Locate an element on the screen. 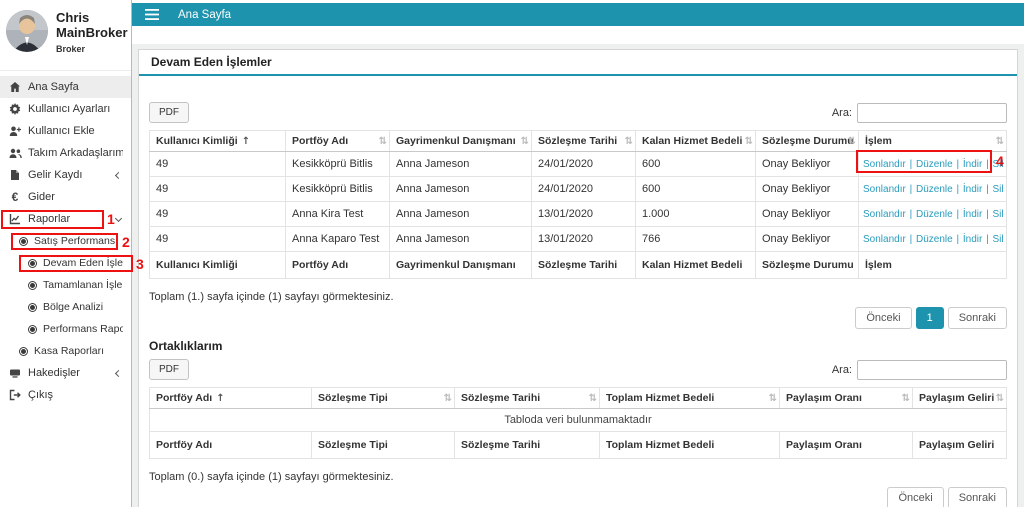 The image size is (1024, 507). sidebar-item-gelir-kaydi: Gelir Kaydı is located at coordinates (65, 175).